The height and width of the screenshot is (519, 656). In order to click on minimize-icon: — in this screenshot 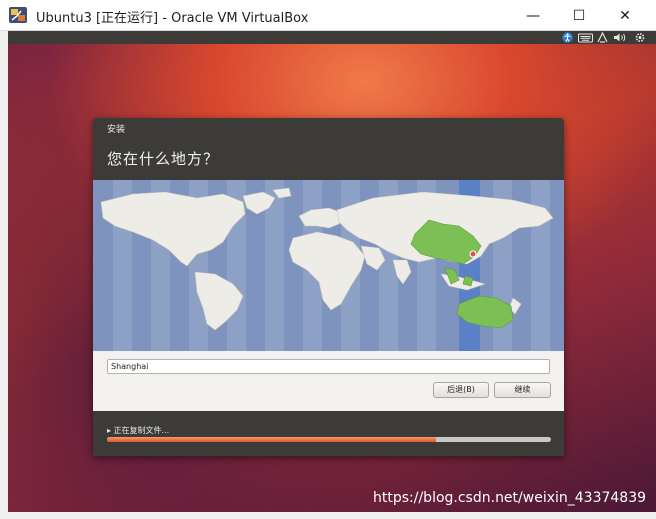, I will do `click(533, 15)`.